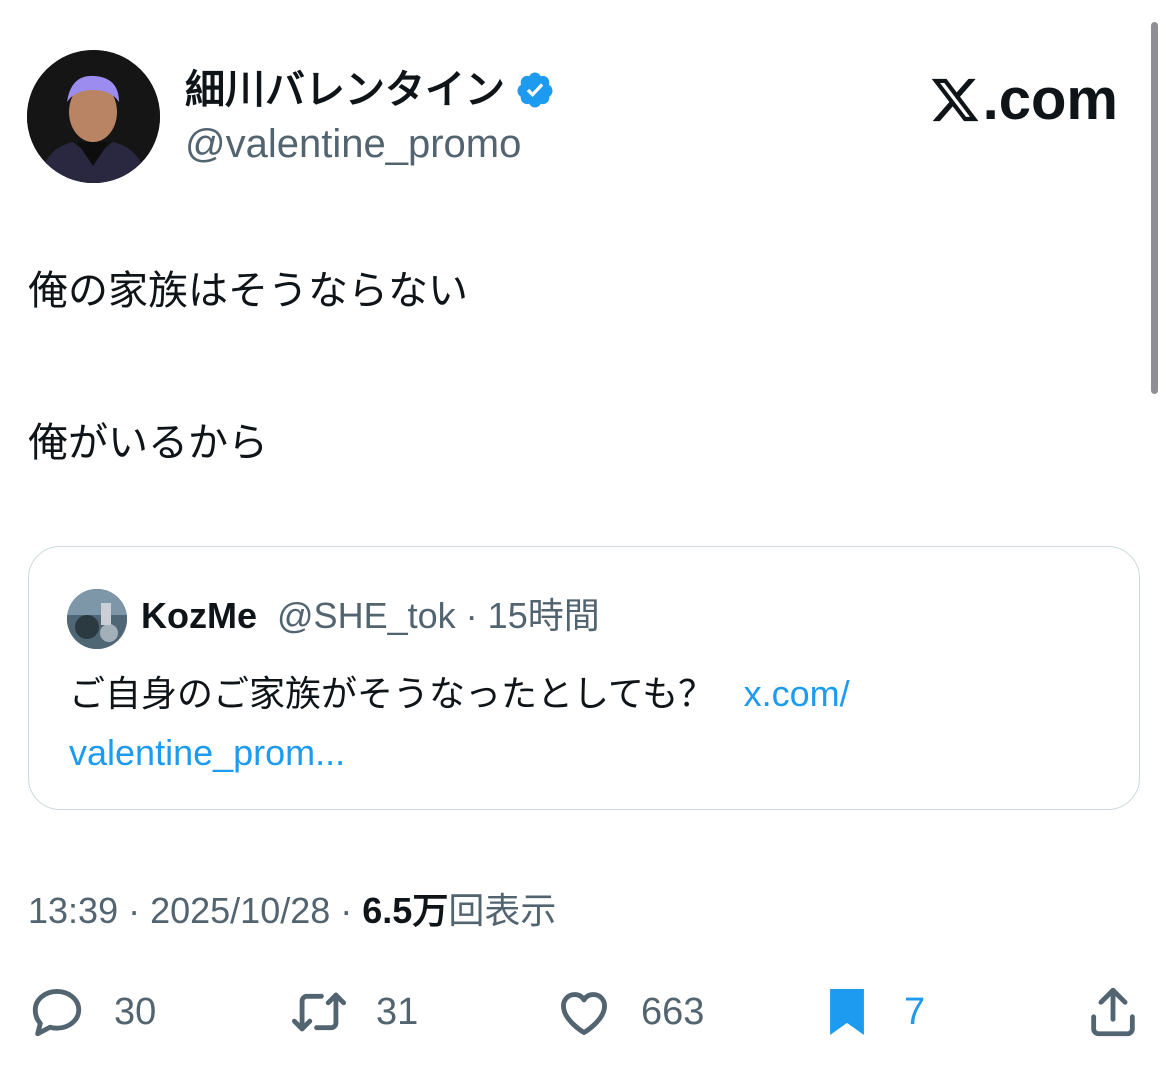  Describe the element at coordinates (248, 291) in the screenshot. I see `tweet-text-line-1: 俺の家族はそうならない` at that location.